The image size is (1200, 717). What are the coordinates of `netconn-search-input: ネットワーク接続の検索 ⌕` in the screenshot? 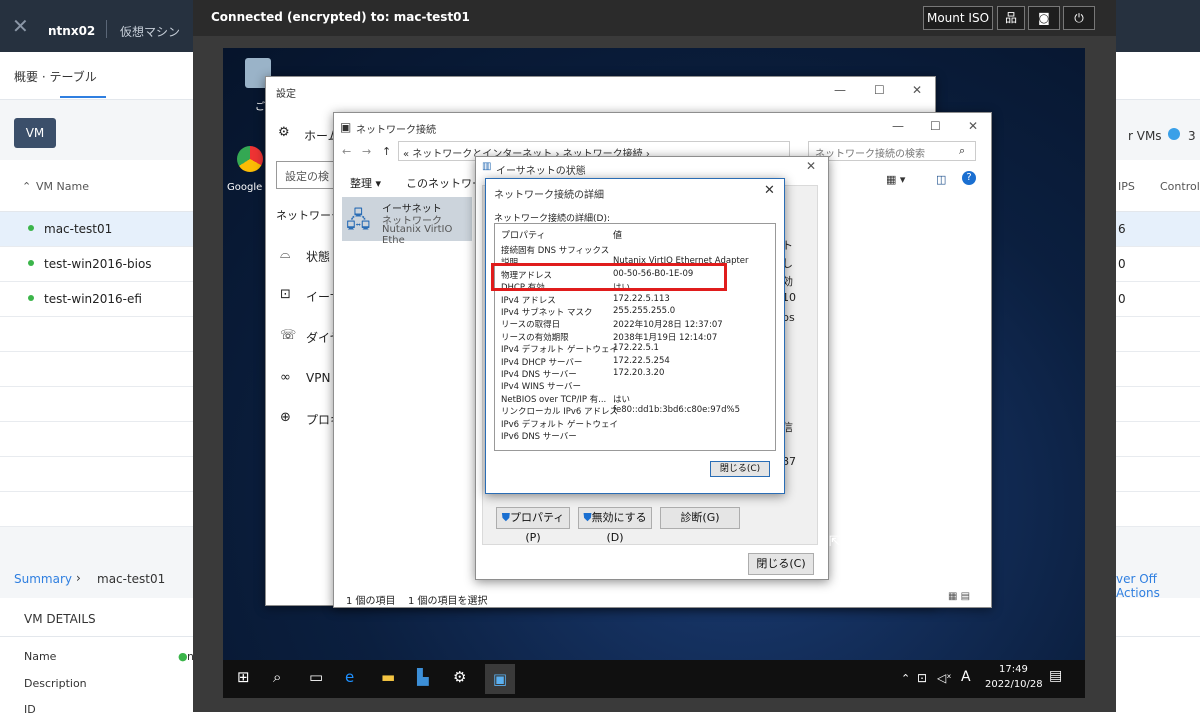 It's located at (892, 151).